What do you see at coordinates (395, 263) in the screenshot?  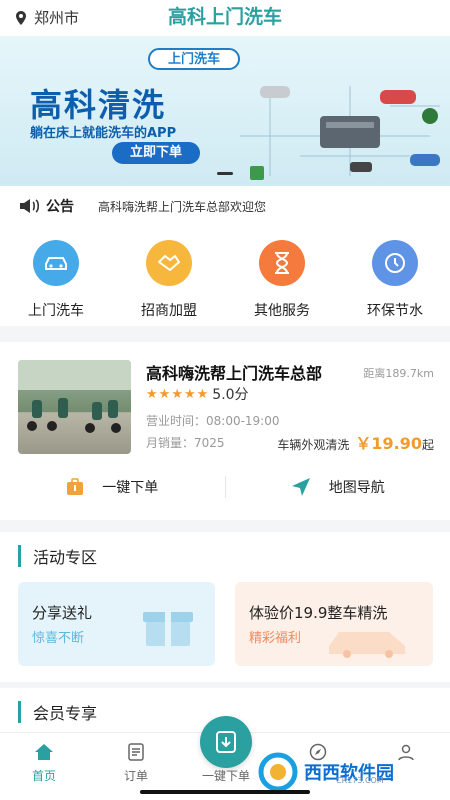 I see `clock-icon` at bounding box center [395, 263].